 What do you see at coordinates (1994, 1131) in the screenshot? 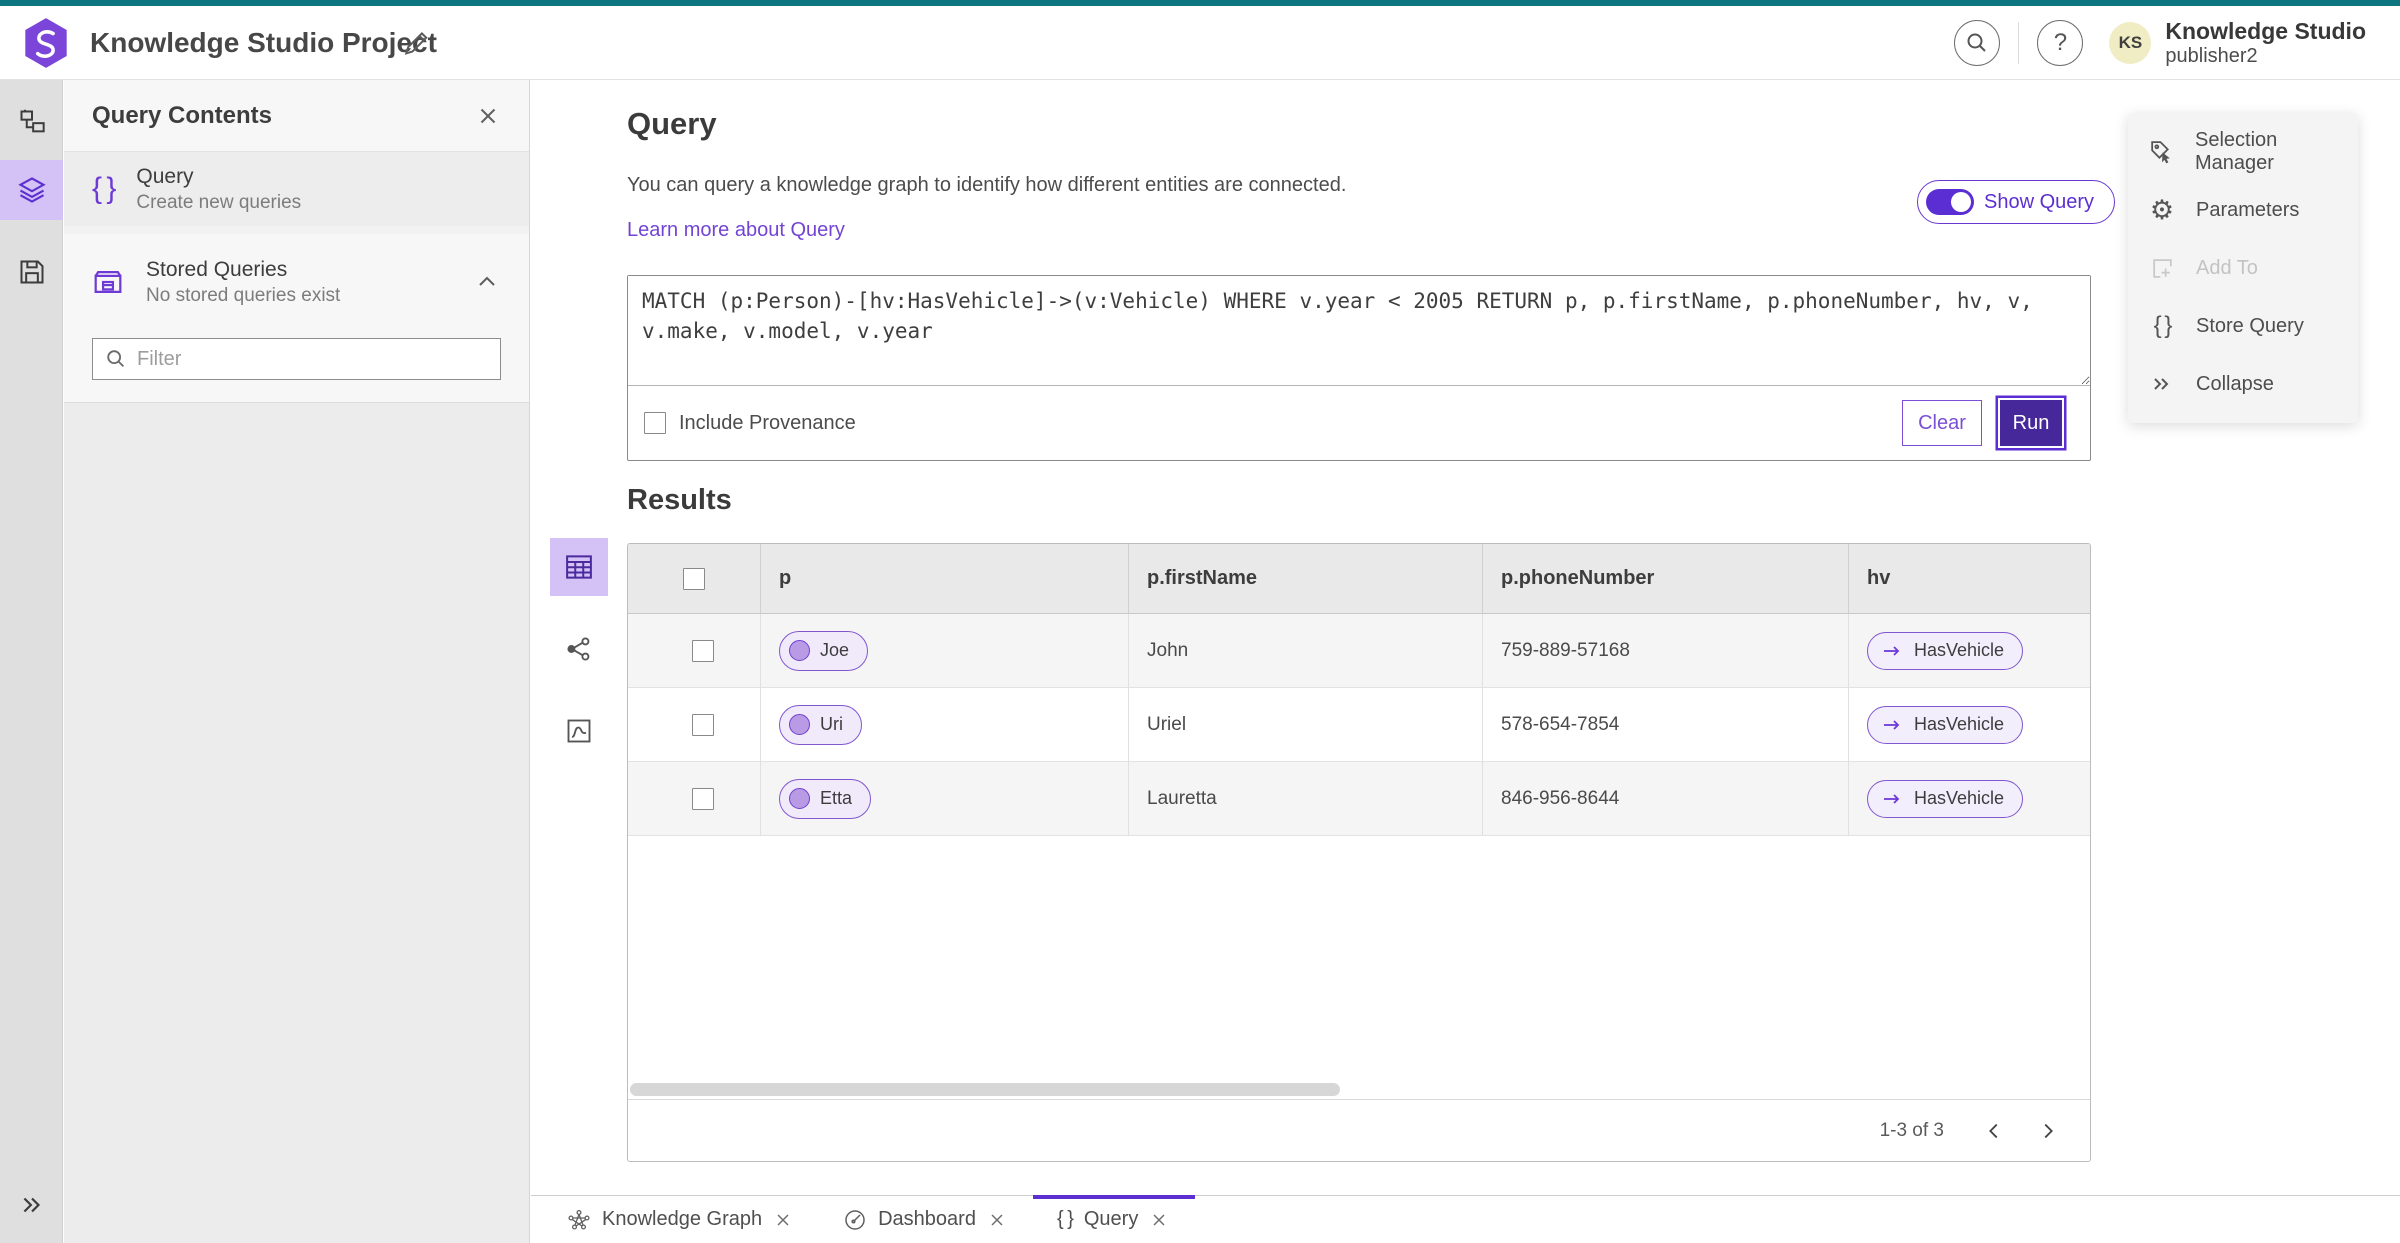
I see `previous-page-icon` at bounding box center [1994, 1131].